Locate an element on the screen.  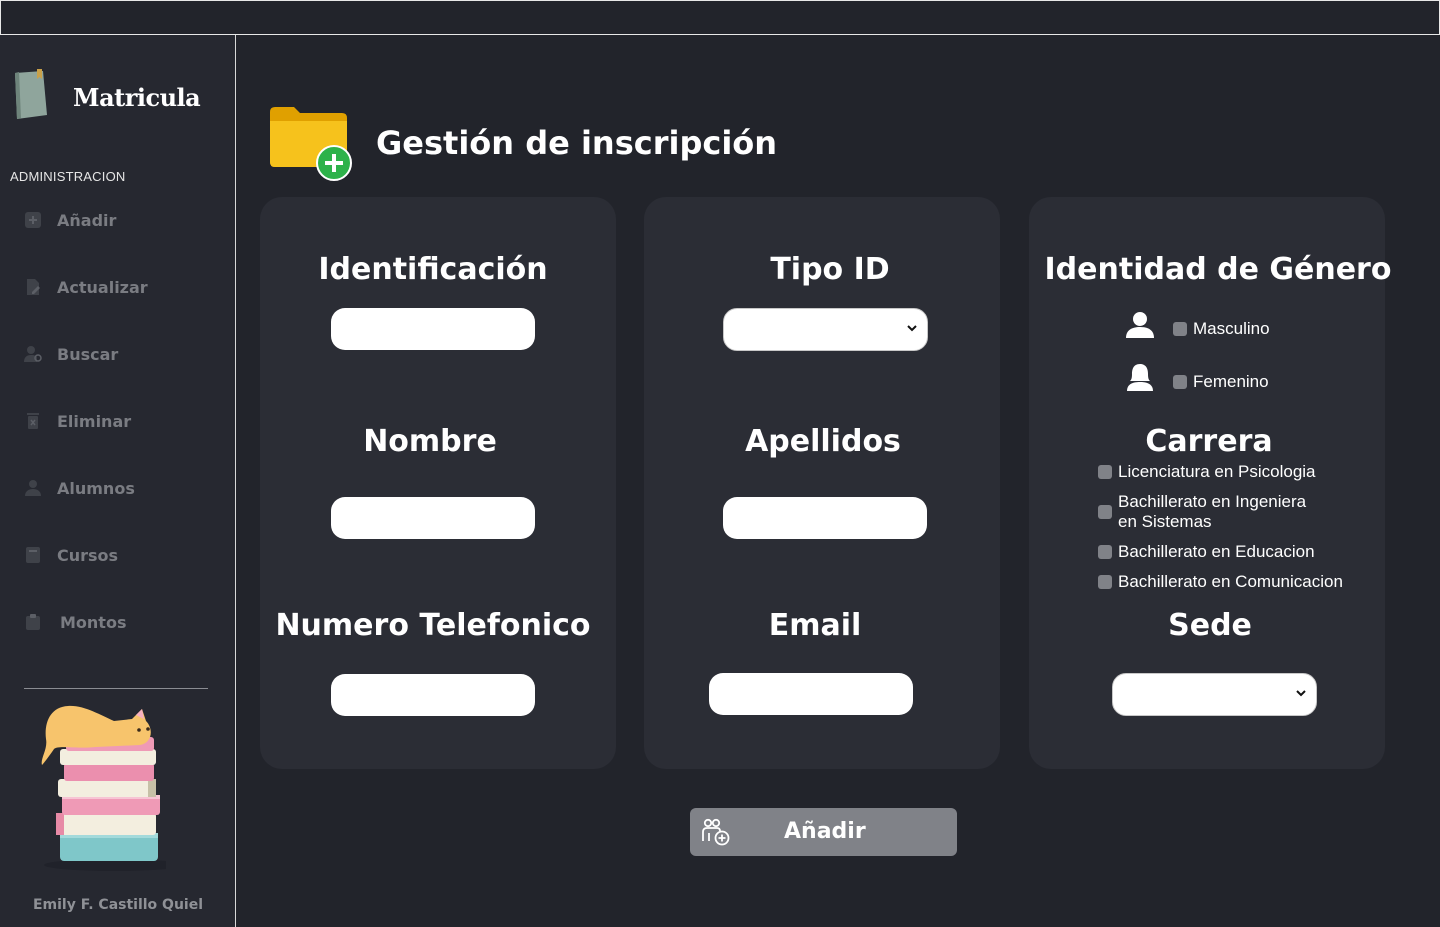
folder-add-icon is located at coordinates (311, 144).